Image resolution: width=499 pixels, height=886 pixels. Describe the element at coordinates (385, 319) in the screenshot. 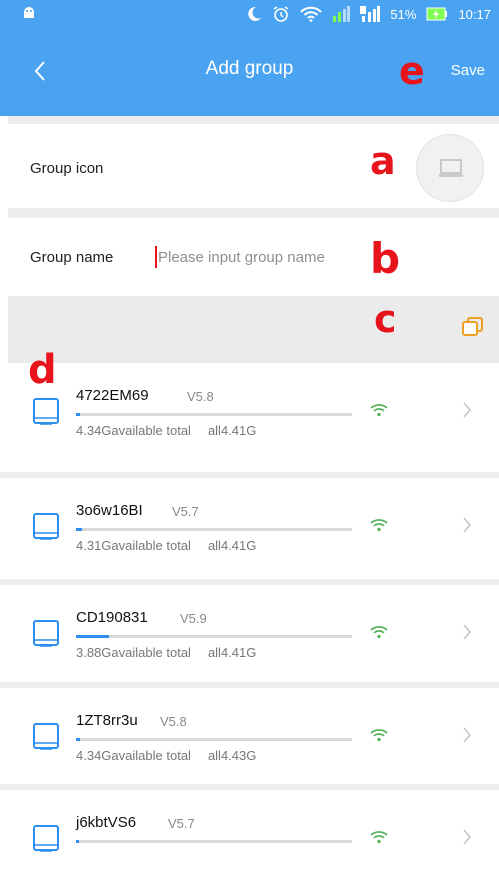

I see `annotation-c: c` at that location.